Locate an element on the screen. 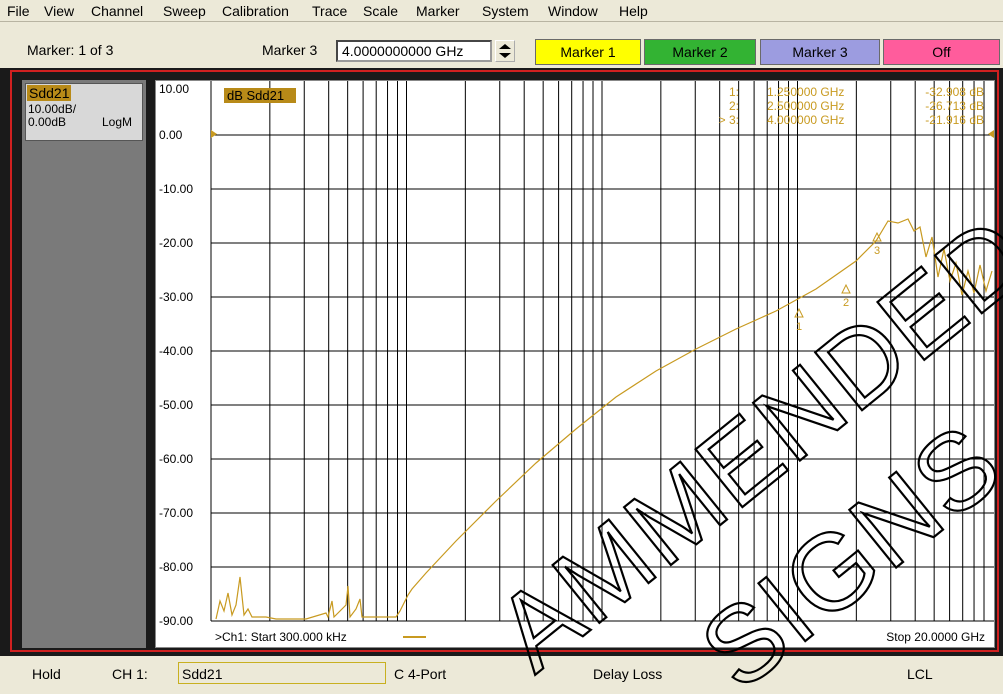  y-tick-label: -30.00 is located at coordinates (176, 297).